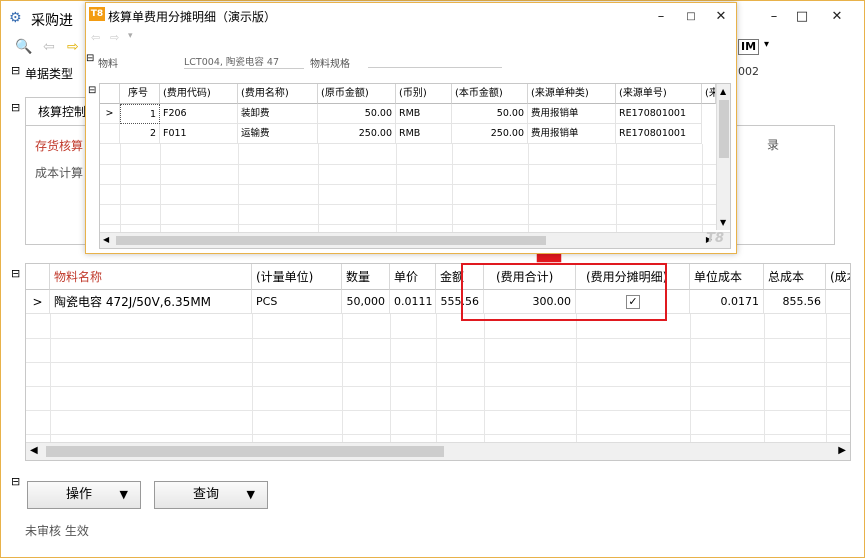 Image resolution: width=865 pixels, height=558 pixels. I want to click on cell-qty: 50,000, so click(366, 302).